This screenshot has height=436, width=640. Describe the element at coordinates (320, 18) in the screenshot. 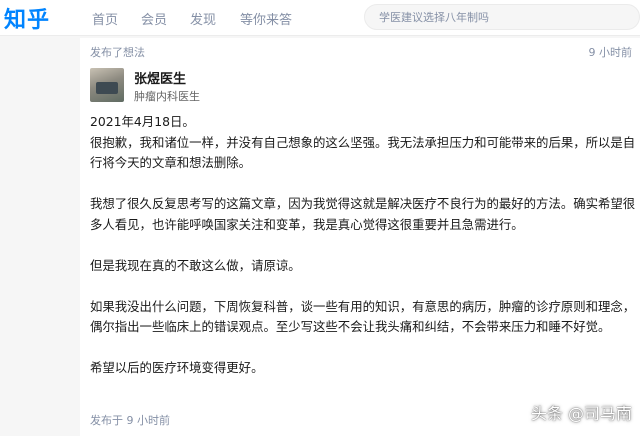

I see `top-navigation-bar: 知乎 首页 会员 发现 等你来答` at that location.